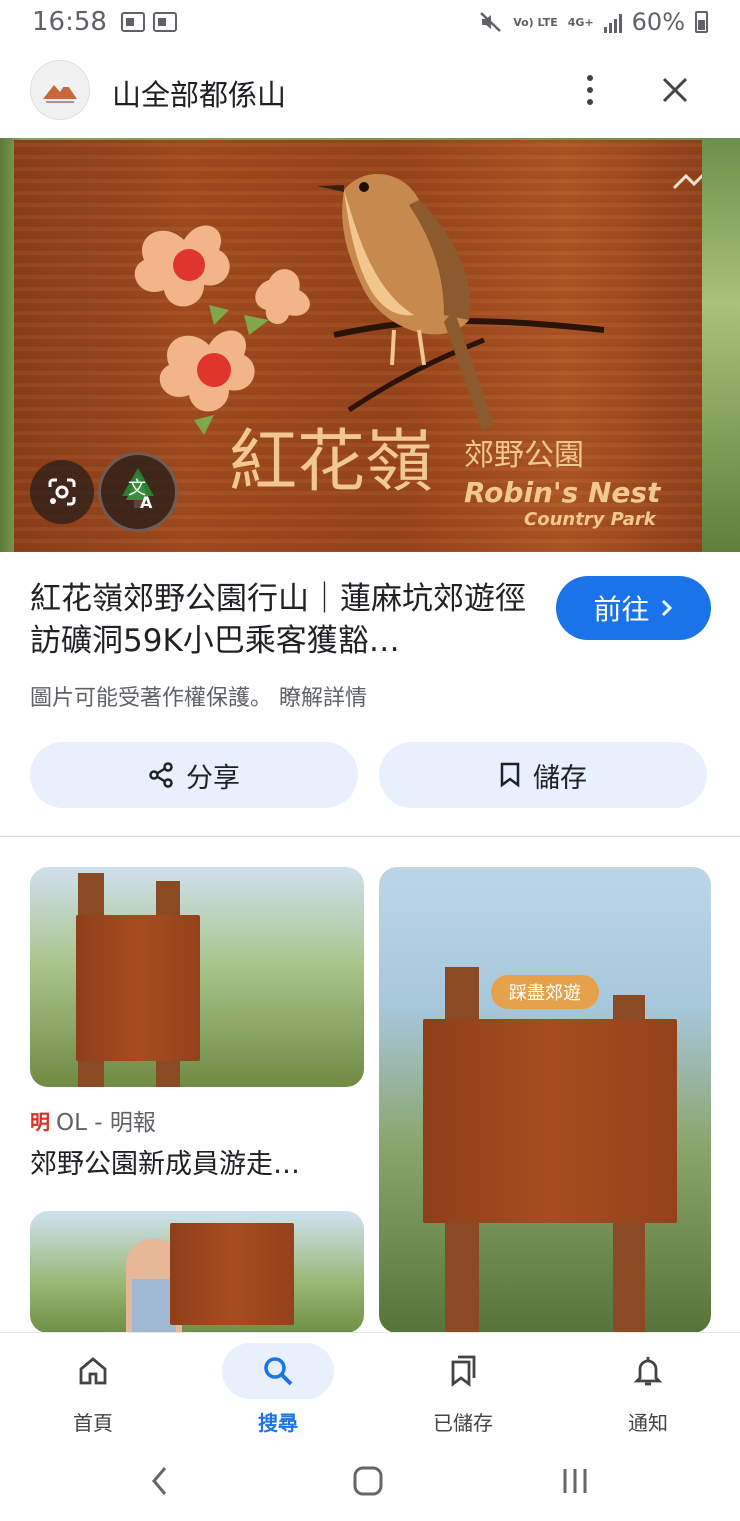 This screenshot has width=740, height=1521. Describe the element at coordinates (148, 22) in the screenshot. I see `status-notification-icons` at that location.